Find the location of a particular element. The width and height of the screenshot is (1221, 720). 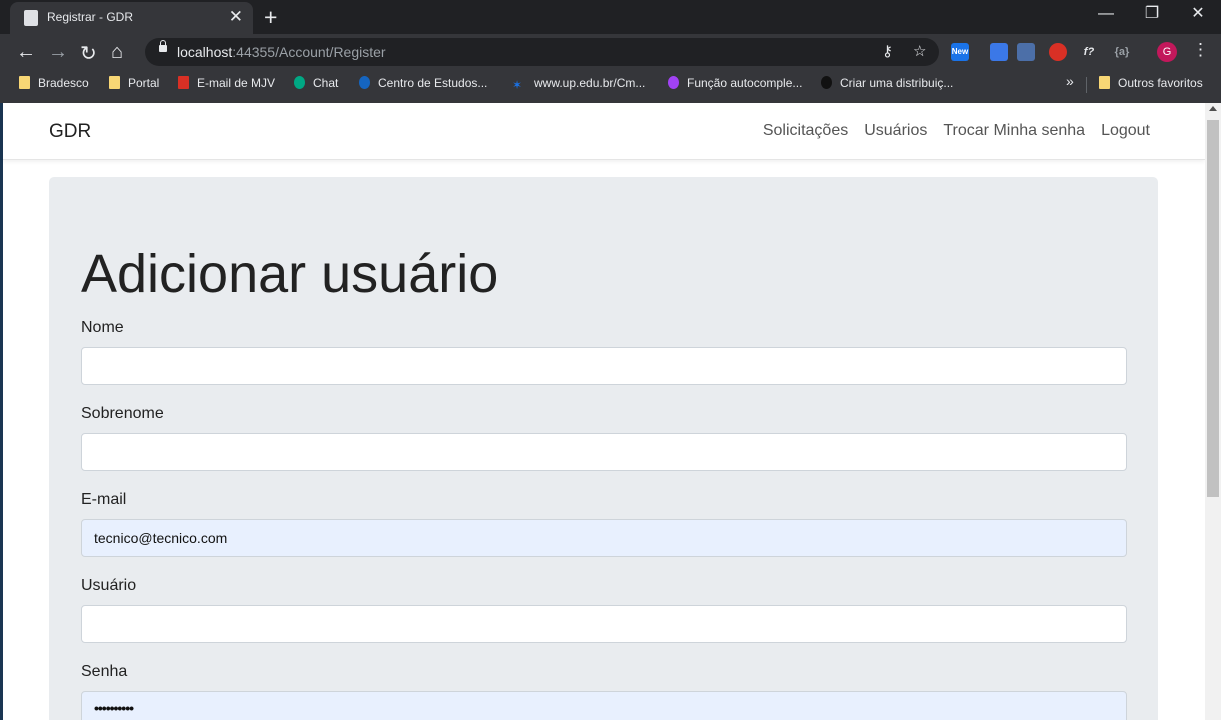

vertical-scrollbar is located at coordinates (1213, 411).